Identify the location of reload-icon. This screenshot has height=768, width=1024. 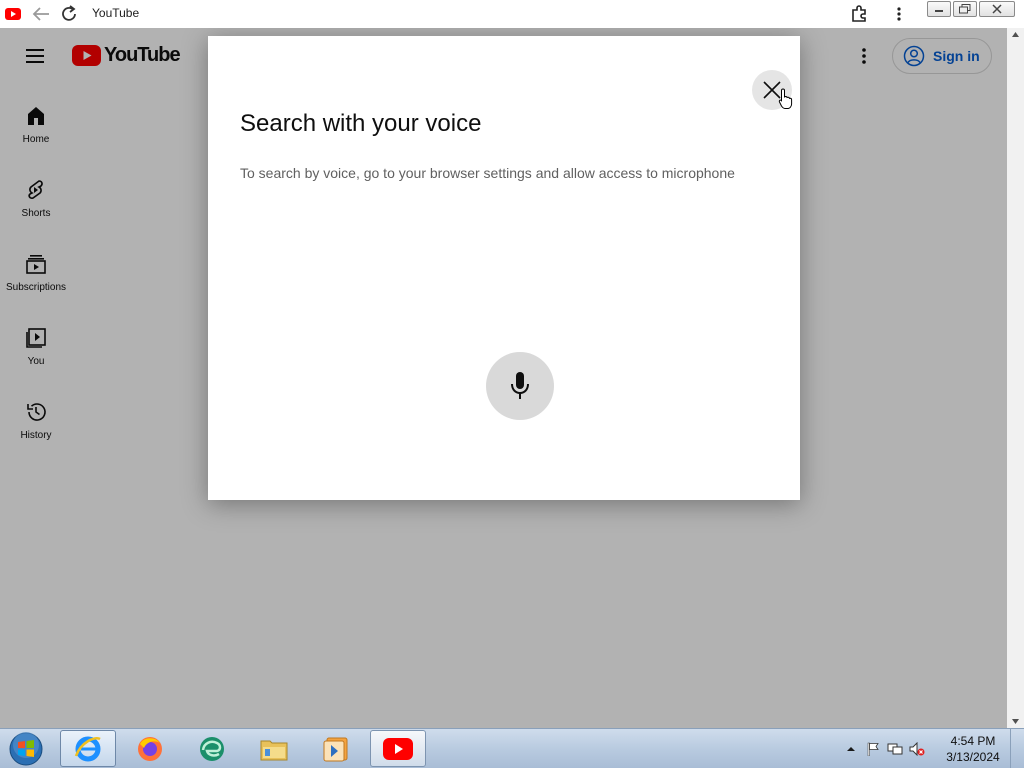
(69, 14).